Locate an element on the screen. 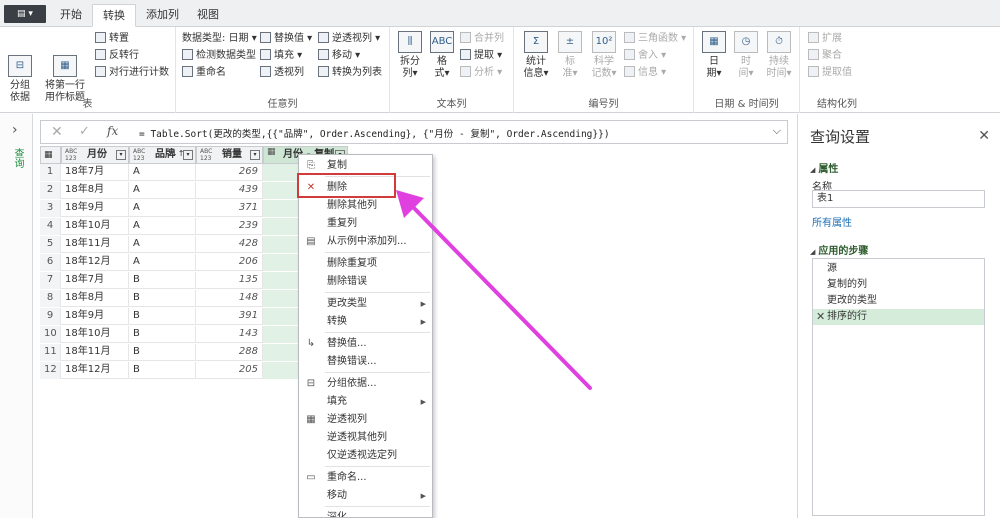 The image size is (1000, 518). rename-button: 重命名 is located at coordinates (204, 73).